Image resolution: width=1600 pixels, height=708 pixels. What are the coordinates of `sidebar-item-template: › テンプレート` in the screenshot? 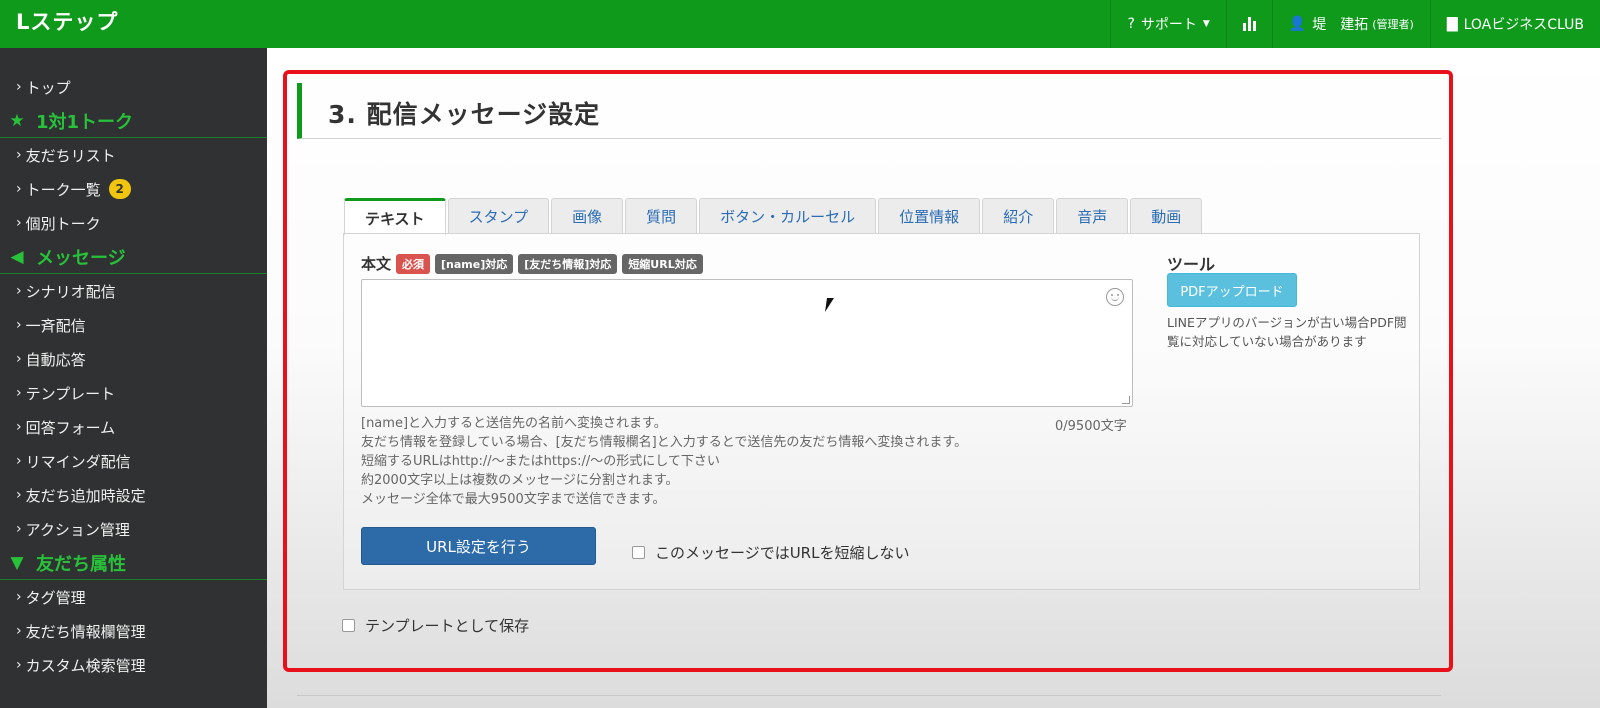 It's located at (133, 393).